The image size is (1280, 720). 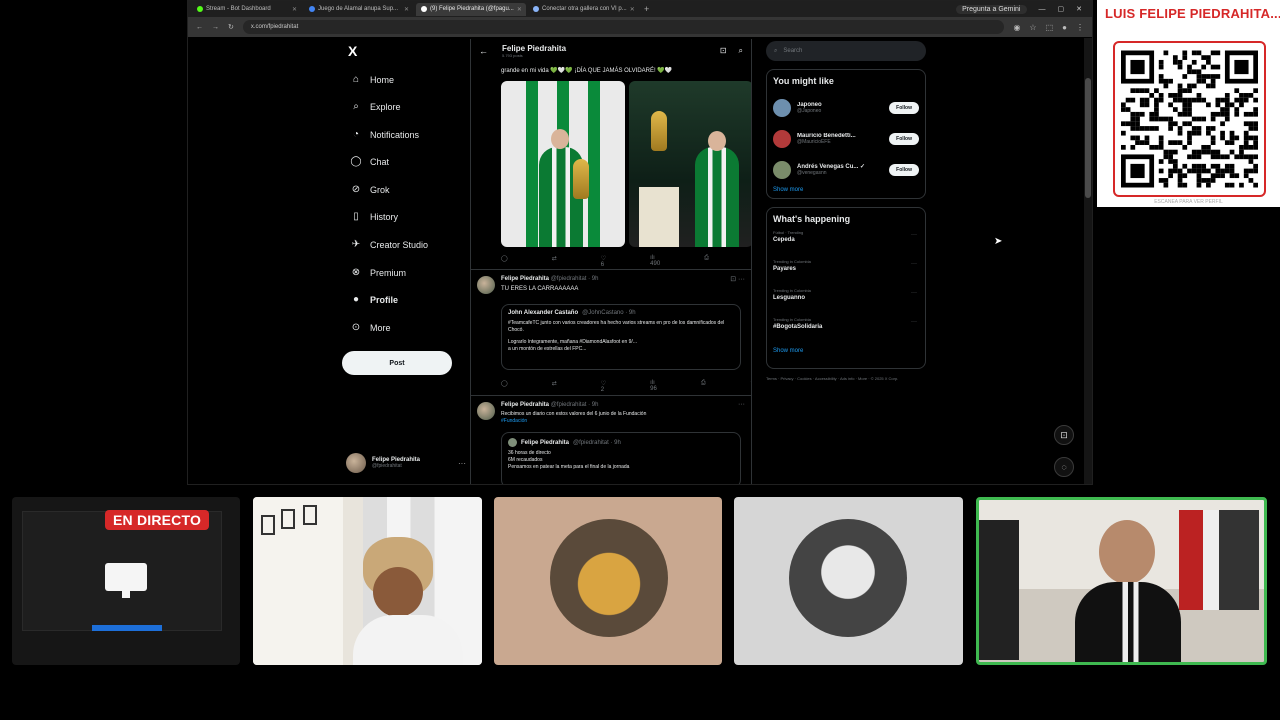 What do you see at coordinates (1079, 9) in the screenshot?
I see `close-window-icon: ✕` at bounding box center [1079, 9].